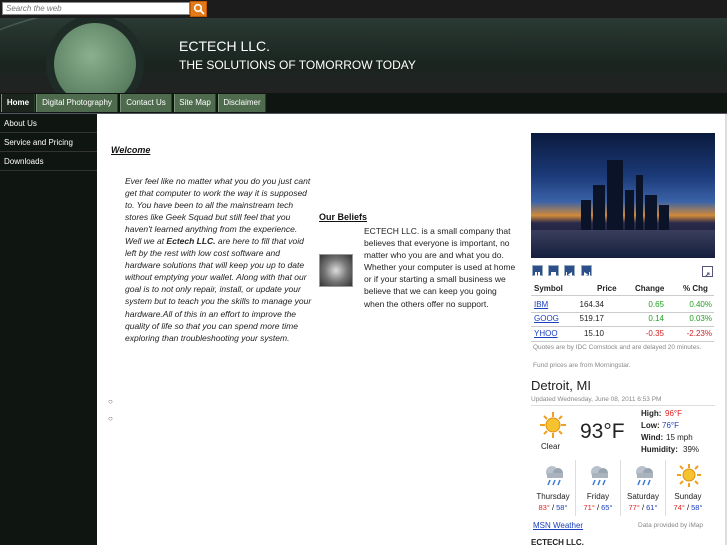  I want to click on city-skyline-photo, so click(623, 195).